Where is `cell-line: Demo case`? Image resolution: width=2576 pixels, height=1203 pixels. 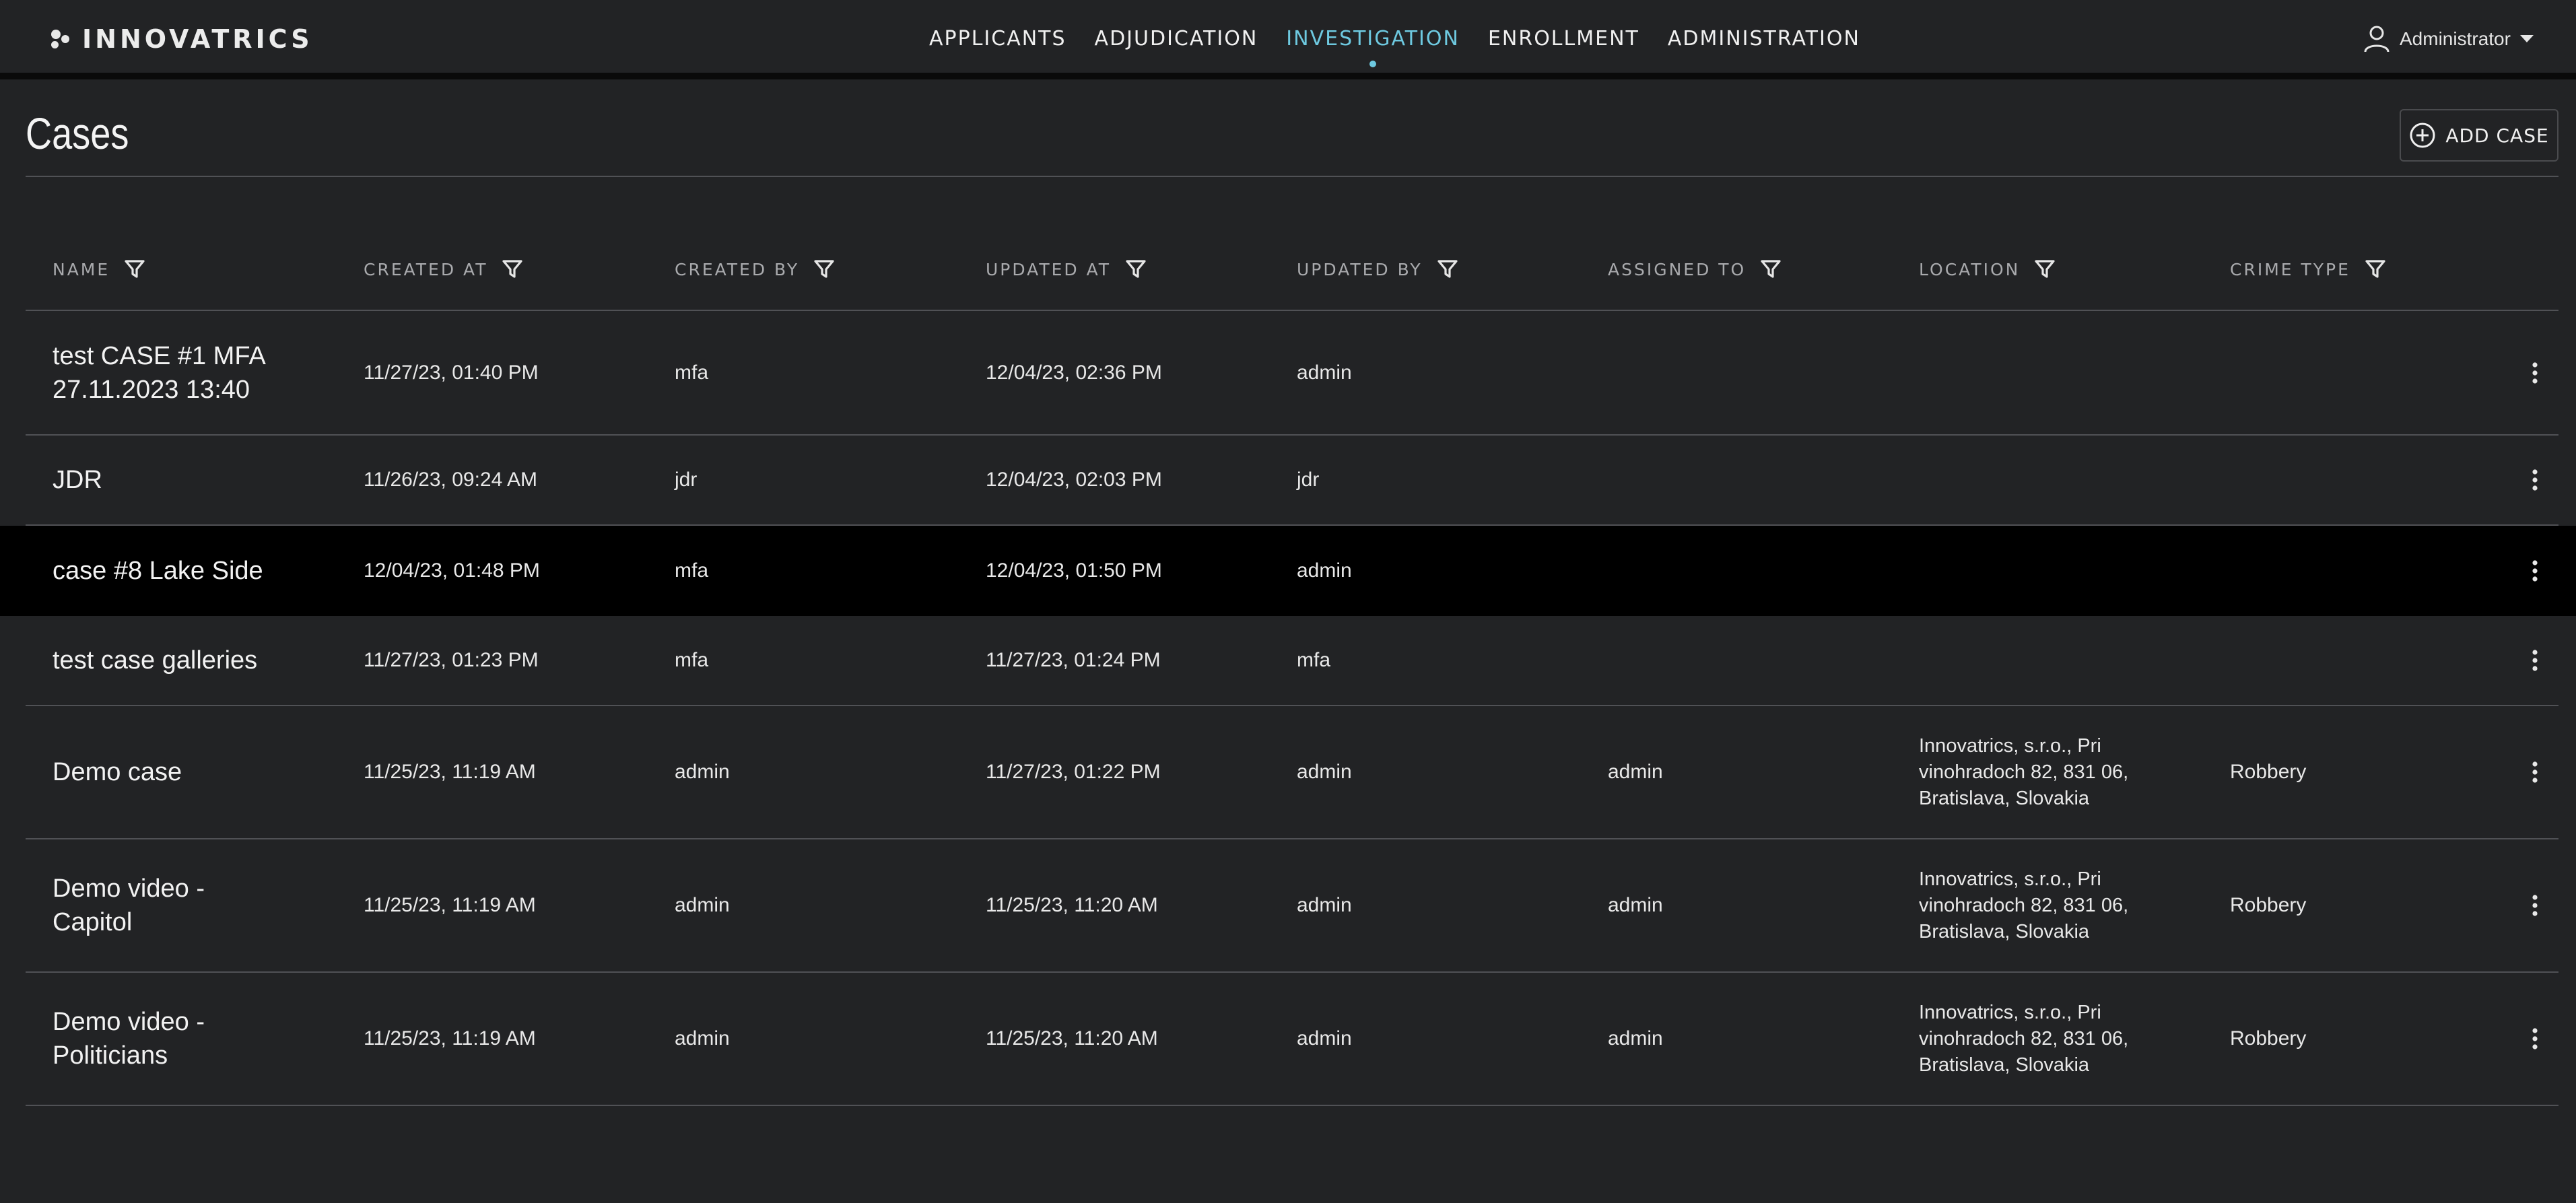
cell-line: Demo case is located at coordinates (117, 772).